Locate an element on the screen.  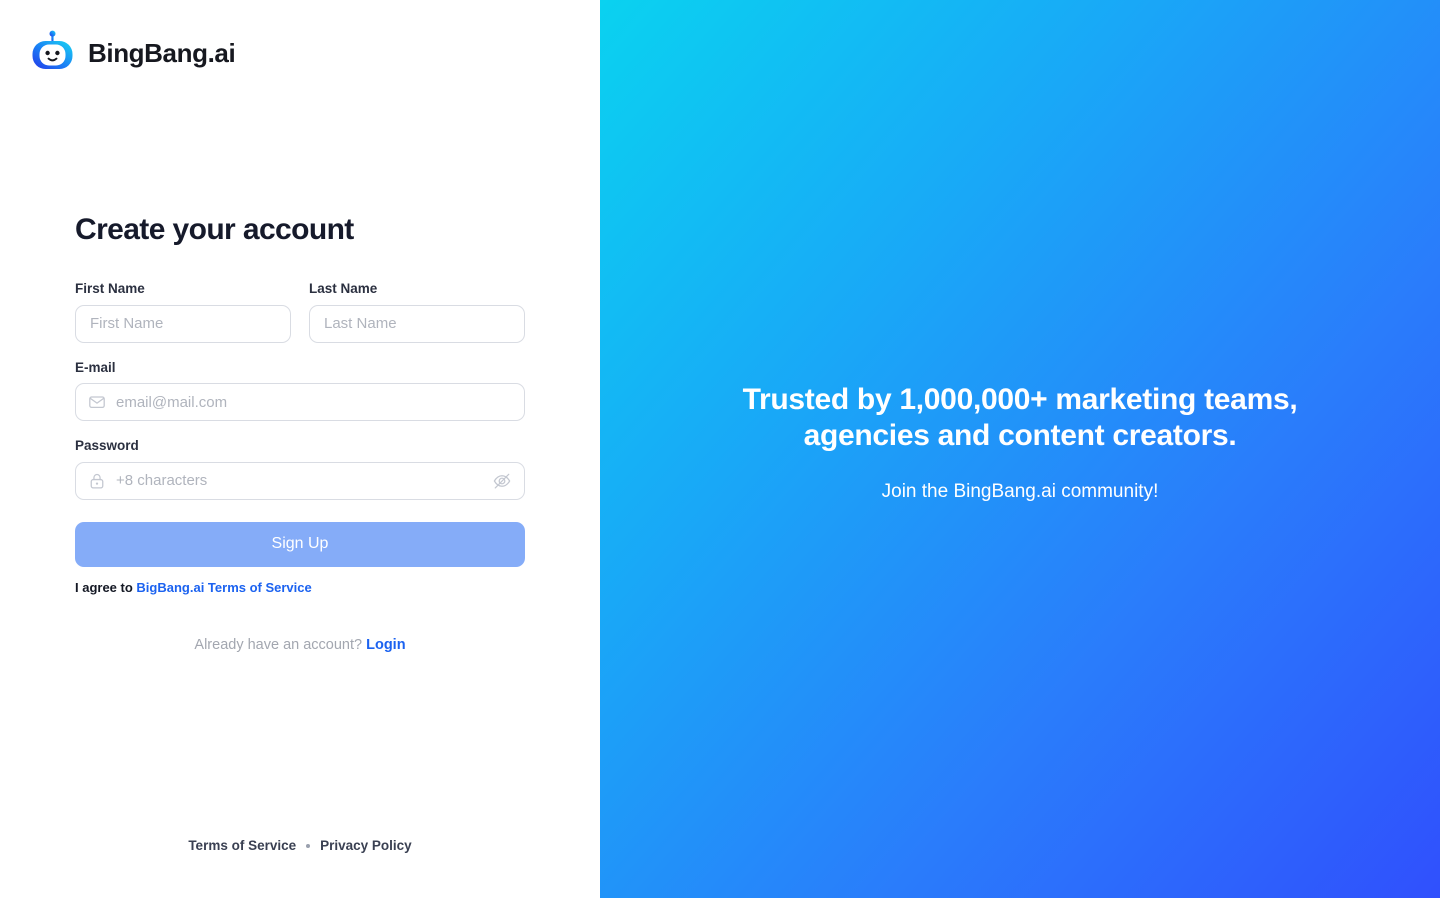
last-name-field-group: Last Name is located at coordinates (417, 311).